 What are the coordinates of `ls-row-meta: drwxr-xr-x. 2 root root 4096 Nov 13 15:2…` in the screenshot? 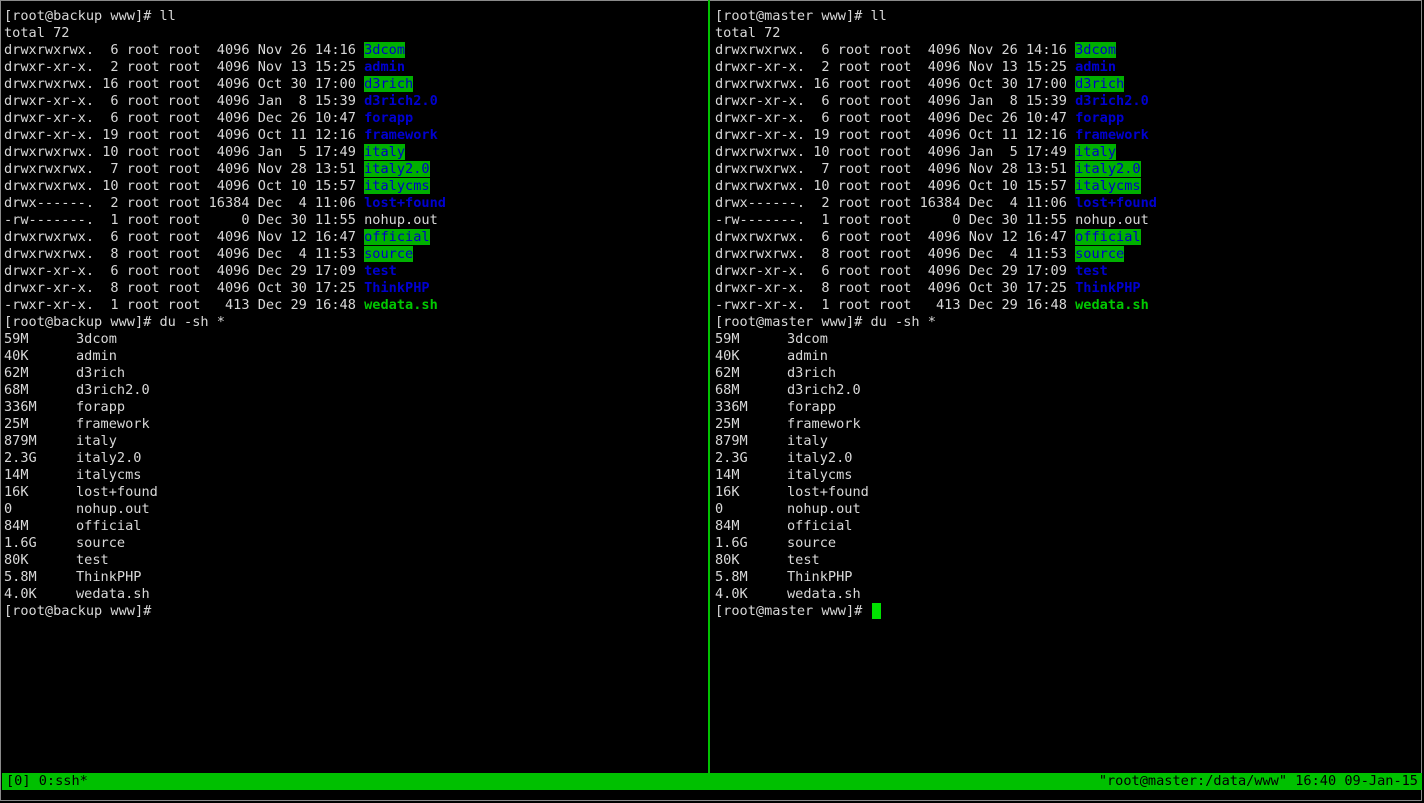 It's located at (184, 67).